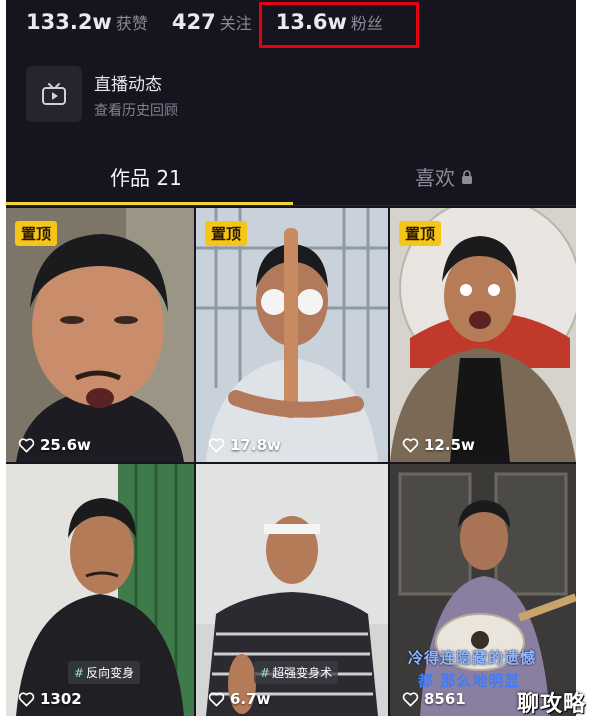 Image resolution: width=594 pixels, height=720 pixels. Describe the element at coordinates (435, 178) in the screenshot. I see `tab-likes-label: 喜欢` at that location.